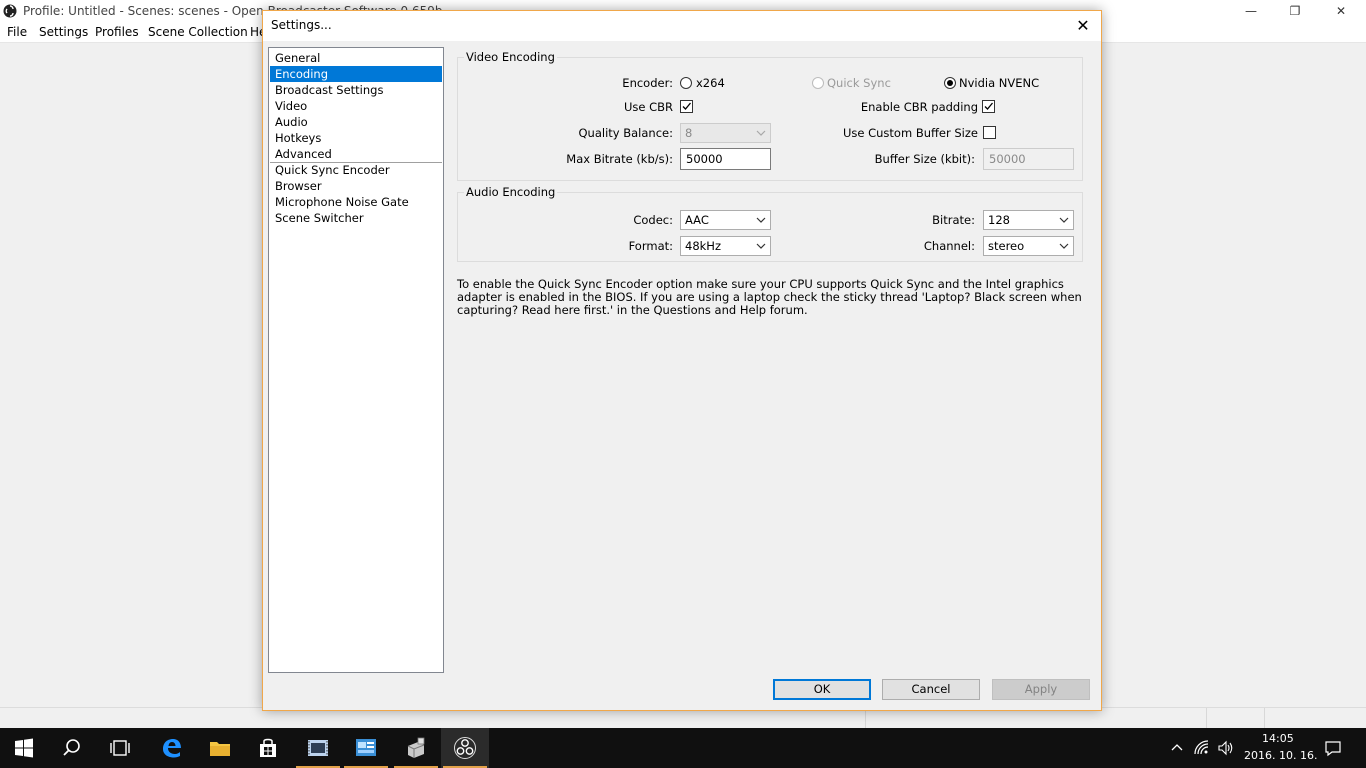 The height and width of the screenshot is (768, 1366). What do you see at coordinates (356, 58) in the screenshot?
I see `nav-item-general: General` at bounding box center [356, 58].